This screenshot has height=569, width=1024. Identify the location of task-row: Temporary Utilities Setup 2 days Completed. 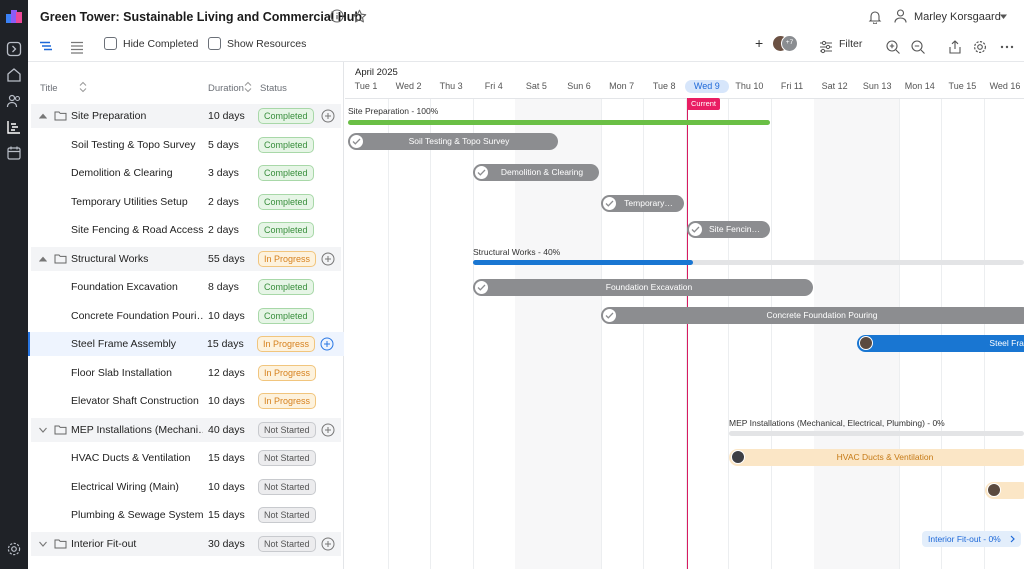
(186, 202).